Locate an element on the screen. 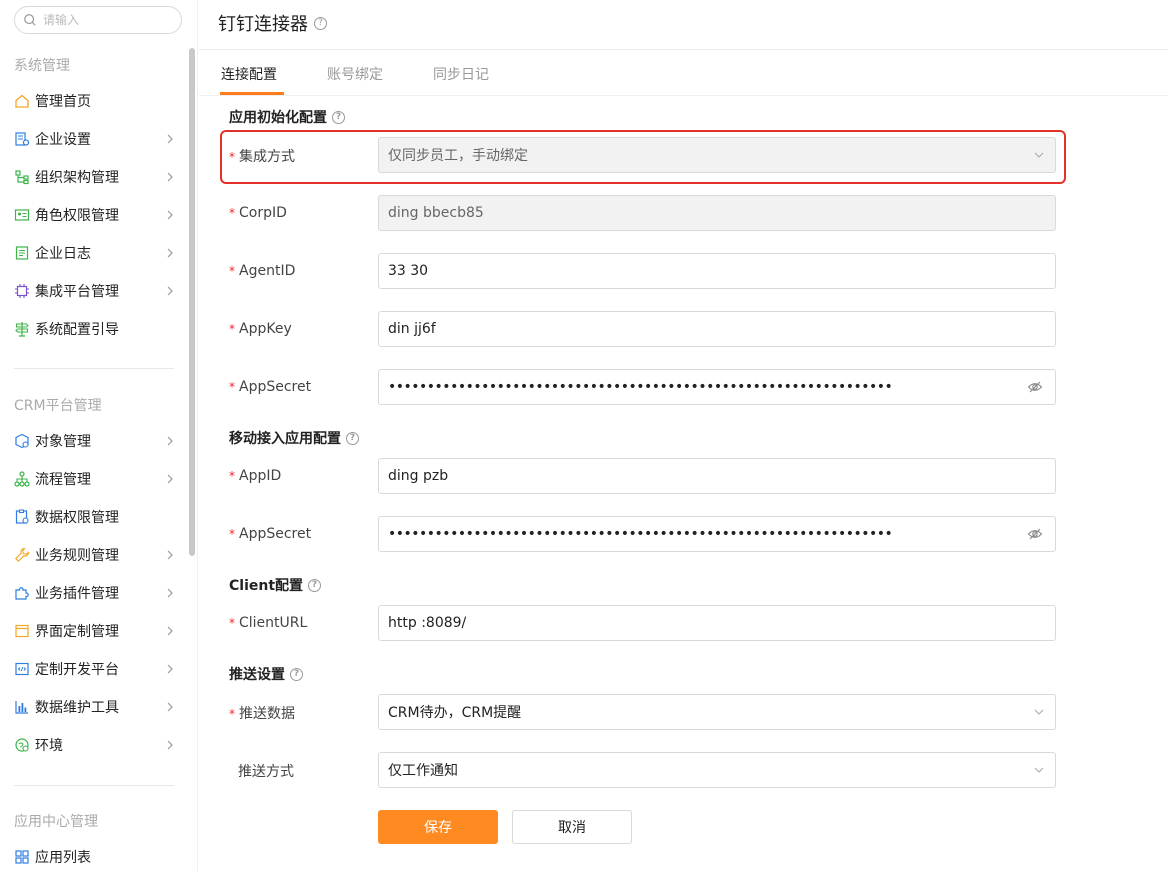 This screenshot has height=871, width=1168. layout-icon is located at coordinates (22, 631).